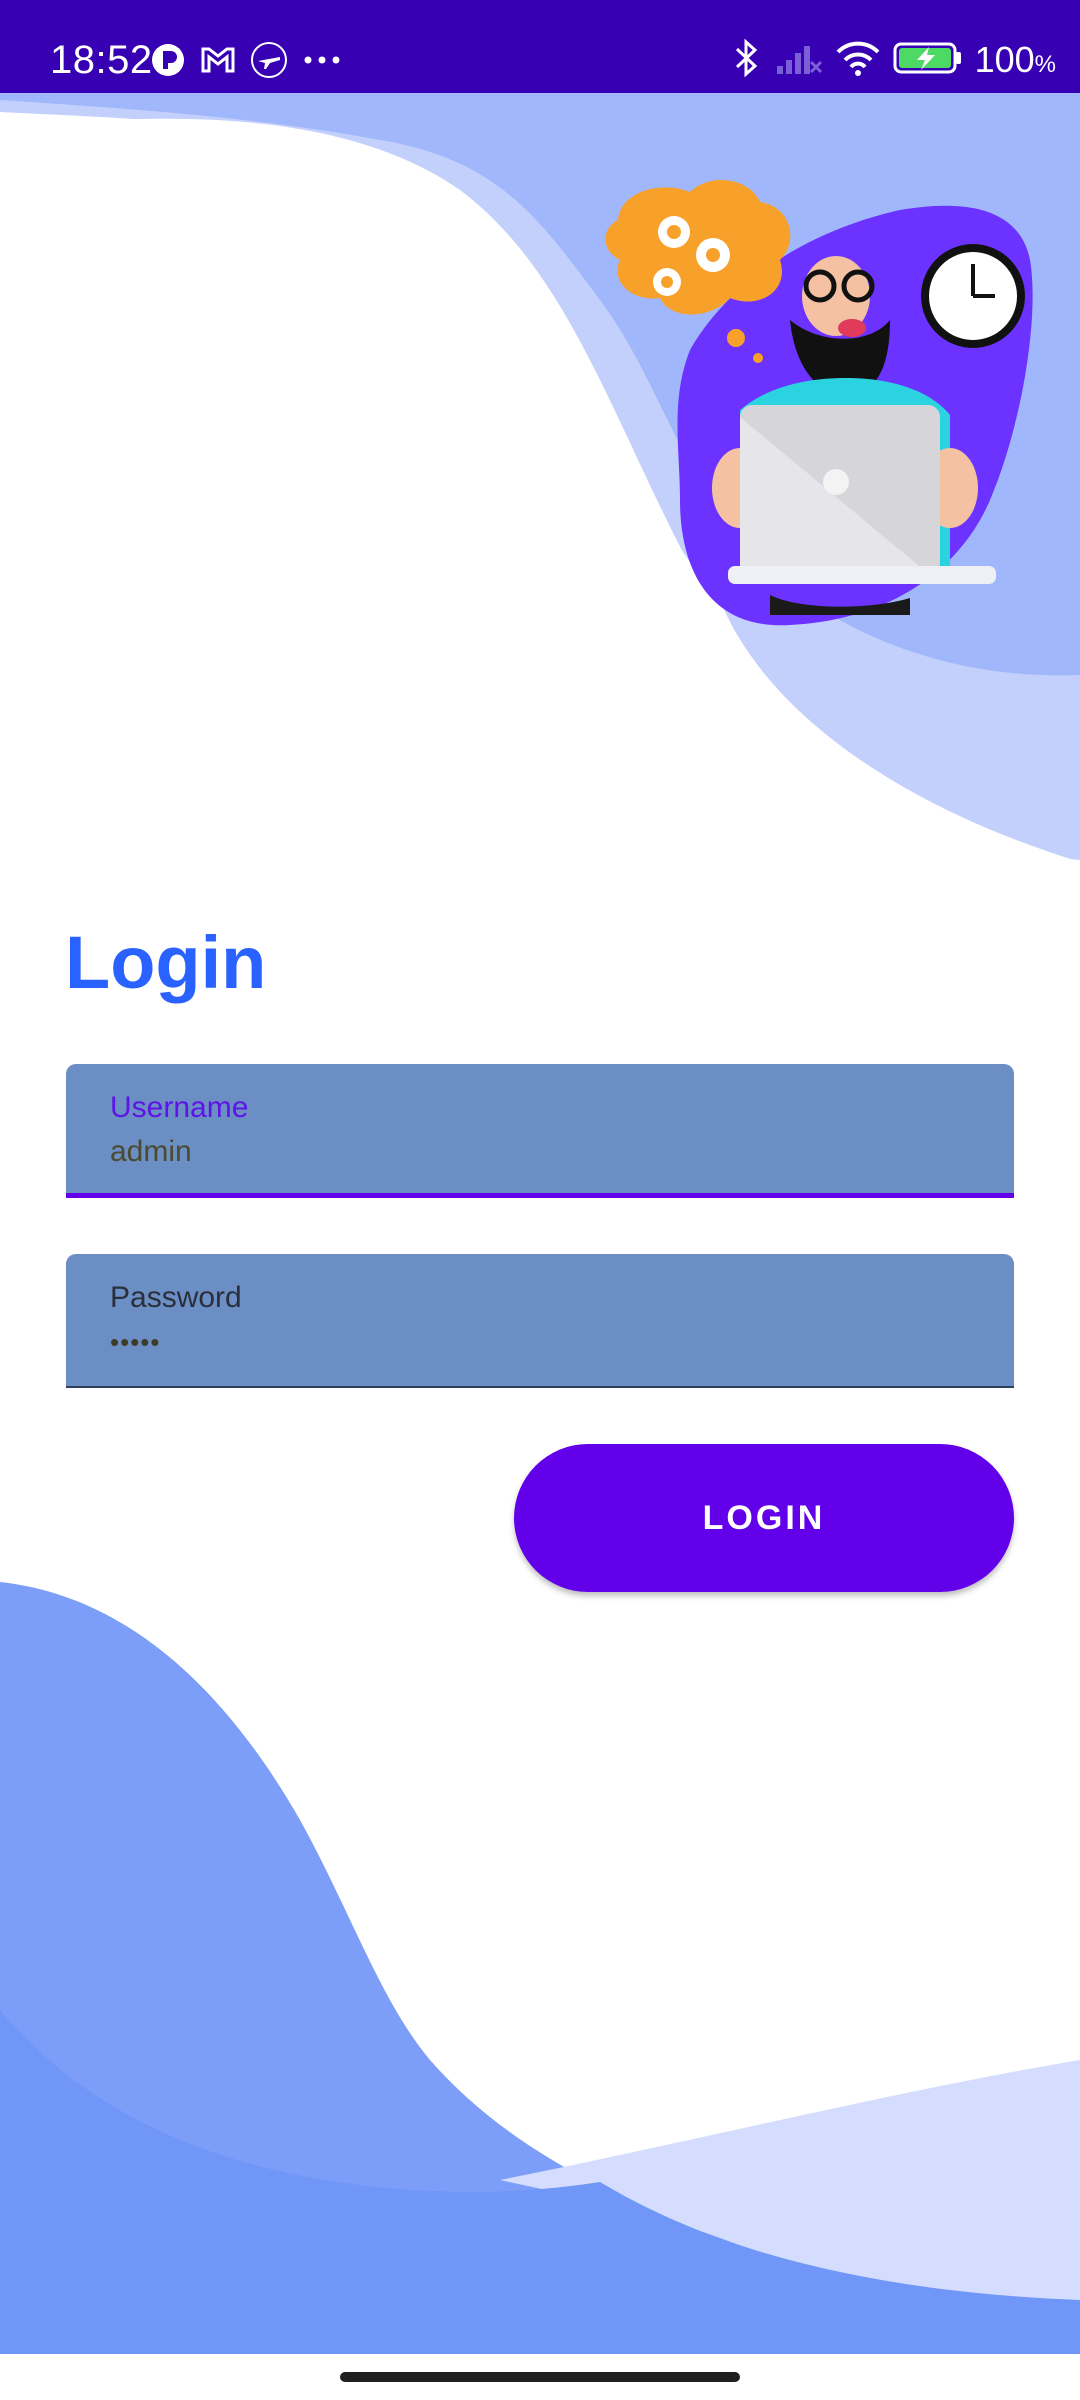  What do you see at coordinates (928, 60) in the screenshot?
I see `battery-charging-icon` at bounding box center [928, 60].